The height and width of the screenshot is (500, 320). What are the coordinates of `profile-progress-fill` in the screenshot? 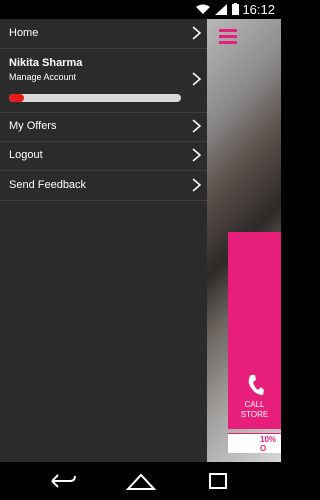 It's located at (17, 98).